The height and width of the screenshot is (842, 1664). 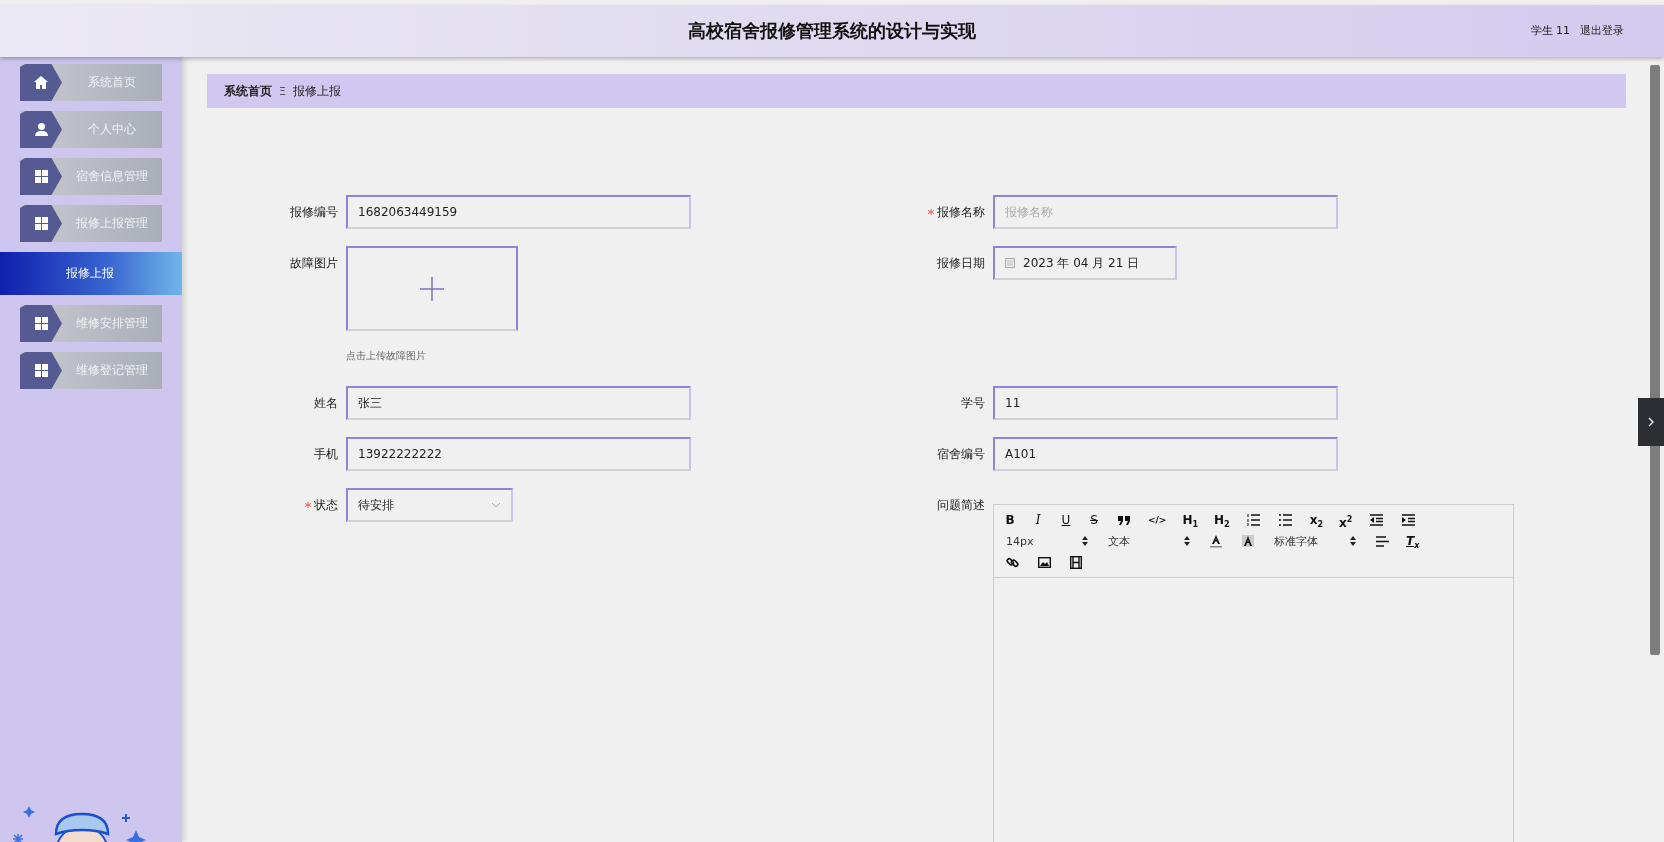 What do you see at coordinates (1345, 520) in the screenshot?
I see `format-button: x$^{2}$` at bounding box center [1345, 520].